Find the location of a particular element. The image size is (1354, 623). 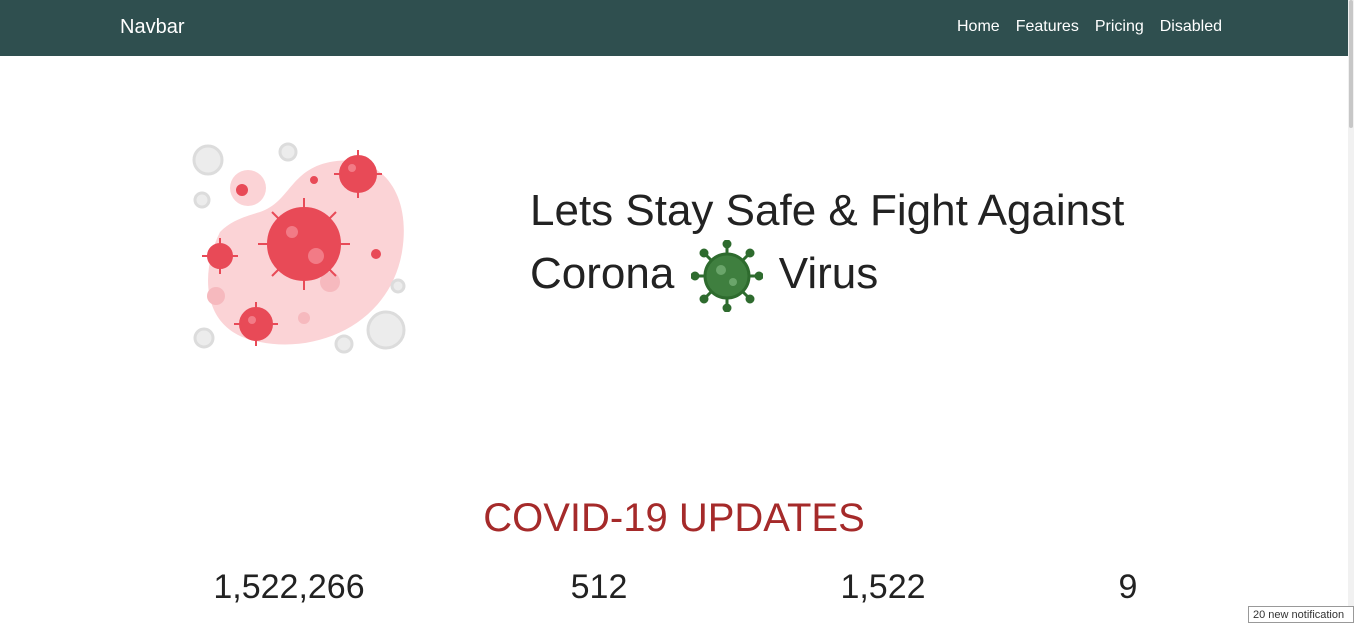

stat-card: 9 is located at coordinates (1128, 587).